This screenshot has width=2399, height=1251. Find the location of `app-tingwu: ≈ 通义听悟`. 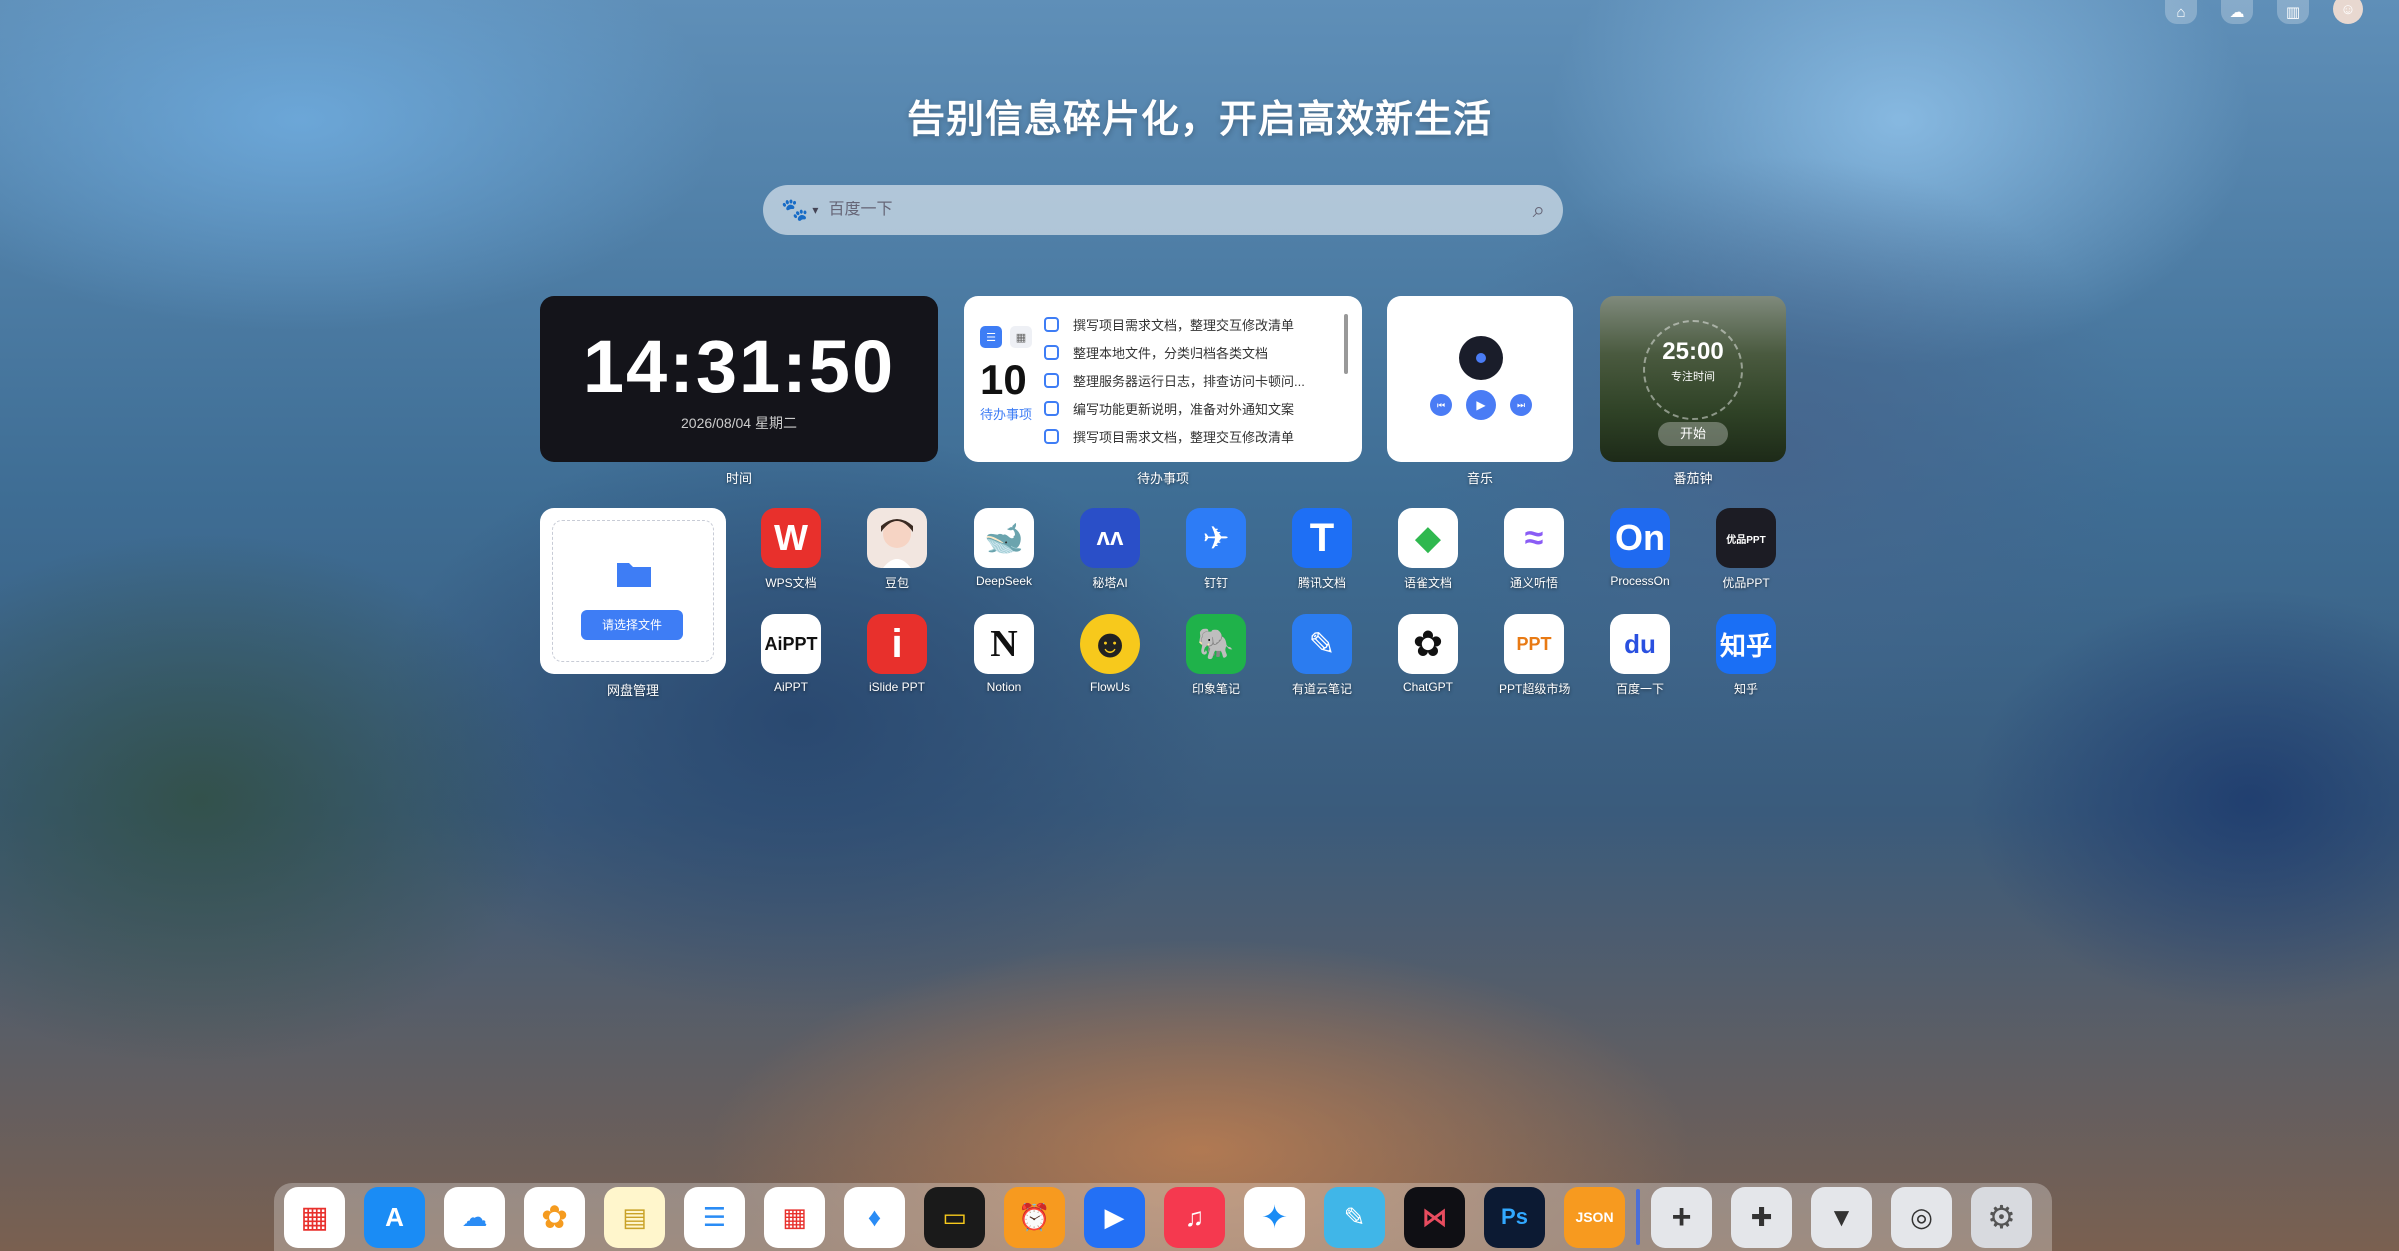

app-tingwu: ≈ 通义听悟 is located at coordinates (1534, 549).